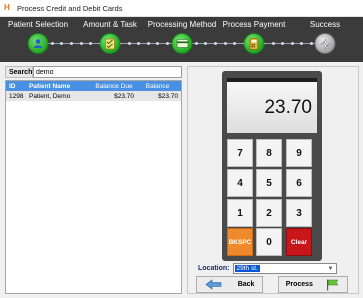 The height and width of the screenshot is (298, 363). What do you see at coordinates (60, 86) in the screenshot?
I see `column-header-patient-name: Patient Name` at bounding box center [60, 86].